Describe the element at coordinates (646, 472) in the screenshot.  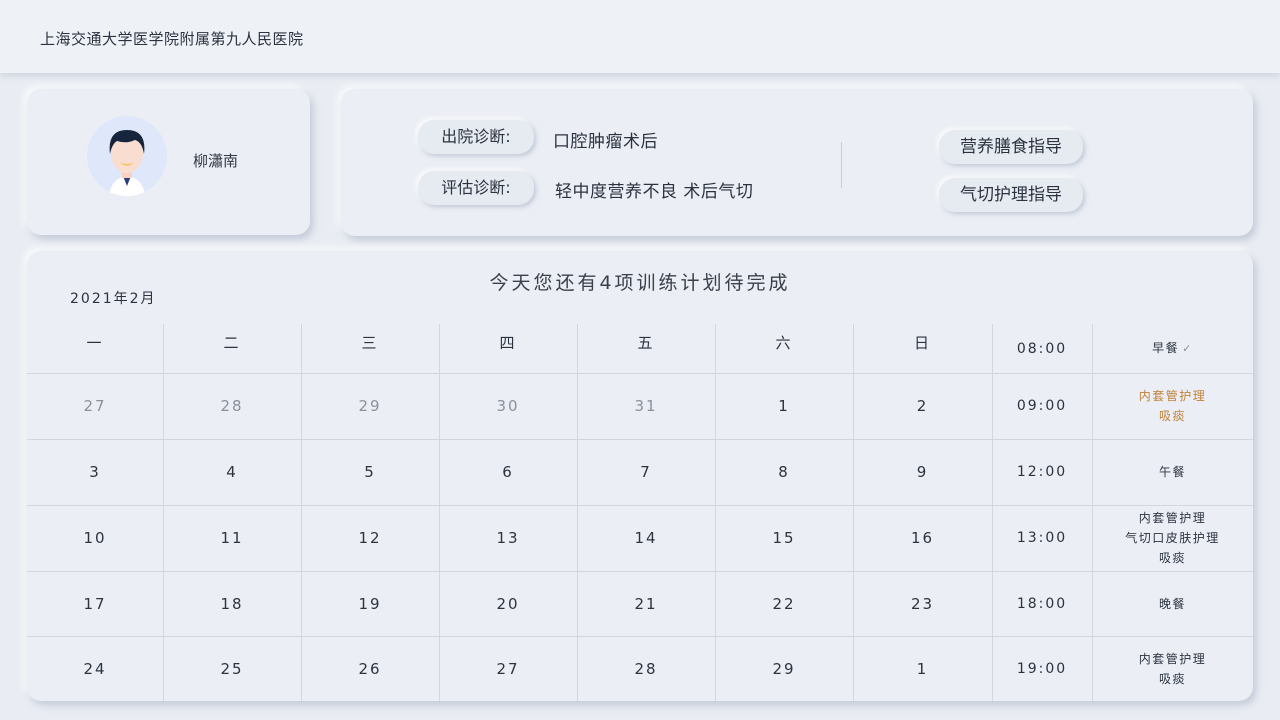
I see `calendar-day: 7` at that location.